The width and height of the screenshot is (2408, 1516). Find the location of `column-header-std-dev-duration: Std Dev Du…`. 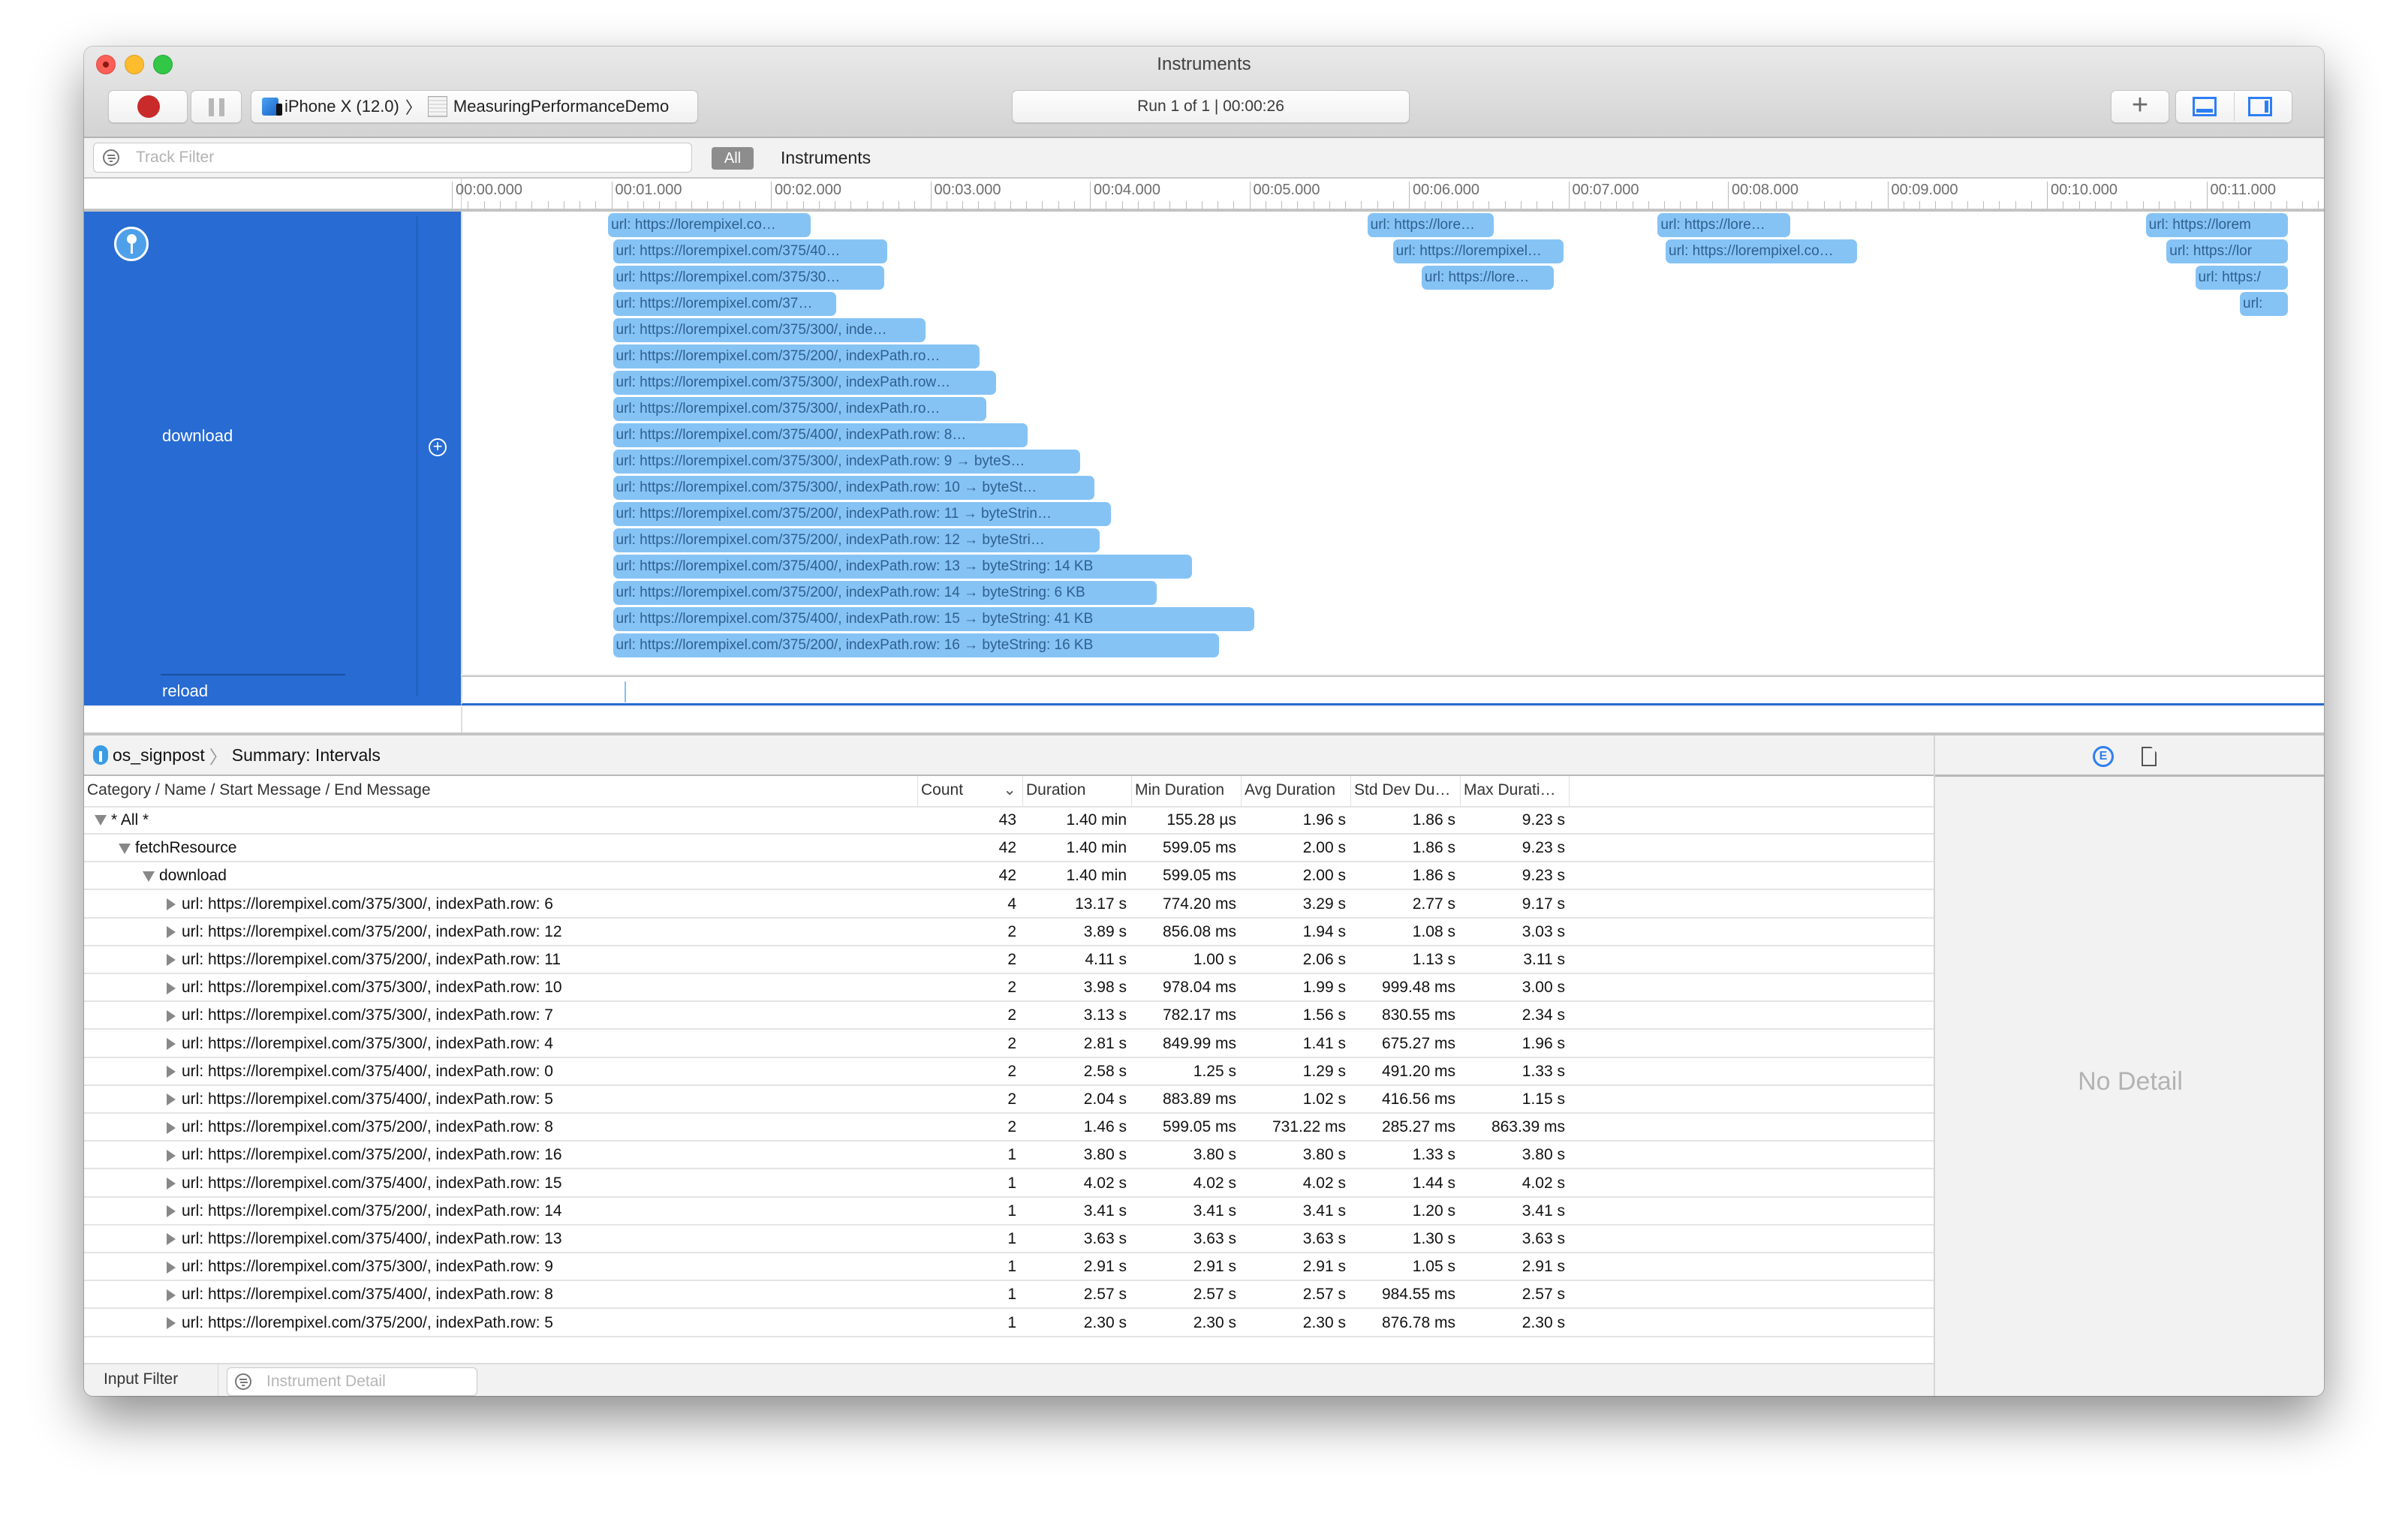

column-header-std-dev-duration: Std Dev Du… is located at coordinates (1405, 791).